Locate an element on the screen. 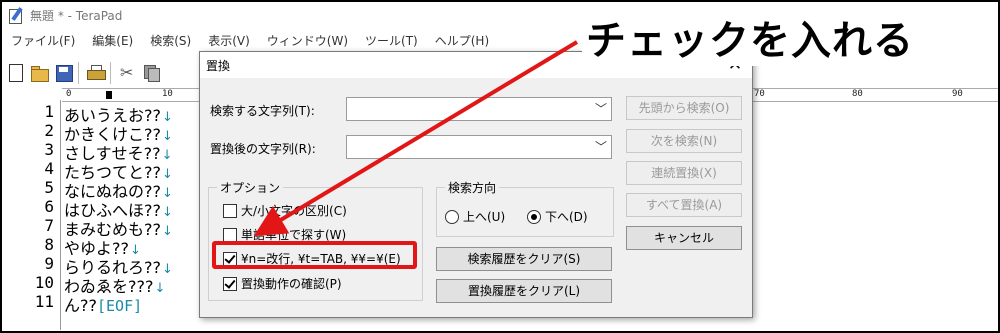 The height and width of the screenshot is (333, 1000). menu-tools: ツール(T) is located at coordinates (391, 40).